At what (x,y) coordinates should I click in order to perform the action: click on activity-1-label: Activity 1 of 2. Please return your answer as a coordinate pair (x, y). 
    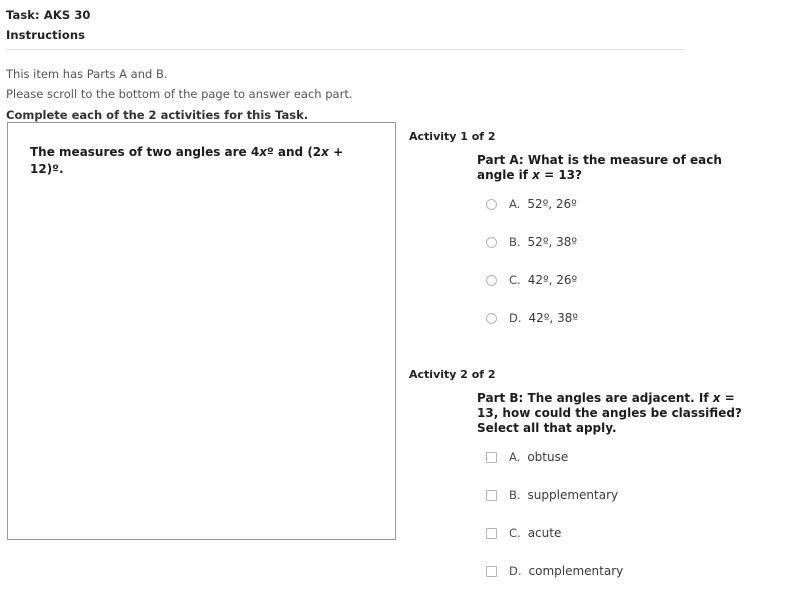
    Looking at the image, I should click on (452, 136).